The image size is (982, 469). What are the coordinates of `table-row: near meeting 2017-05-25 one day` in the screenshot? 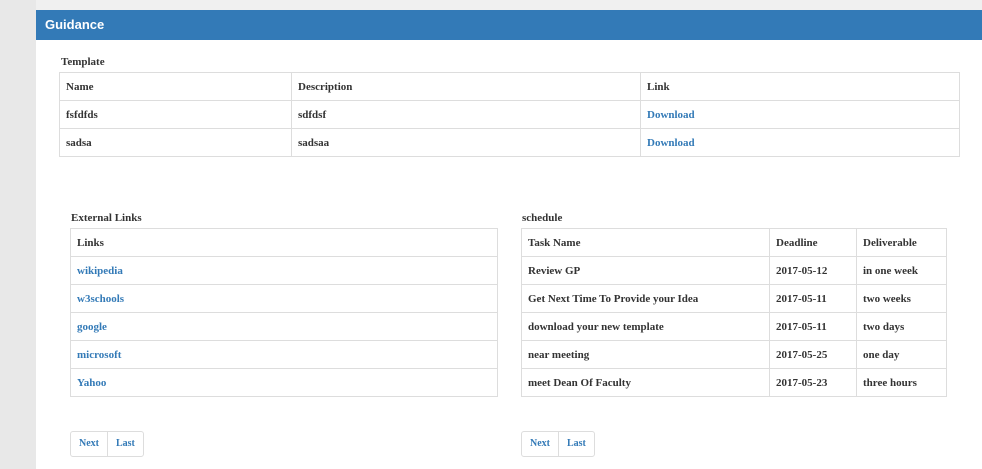 It's located at (734, 354).